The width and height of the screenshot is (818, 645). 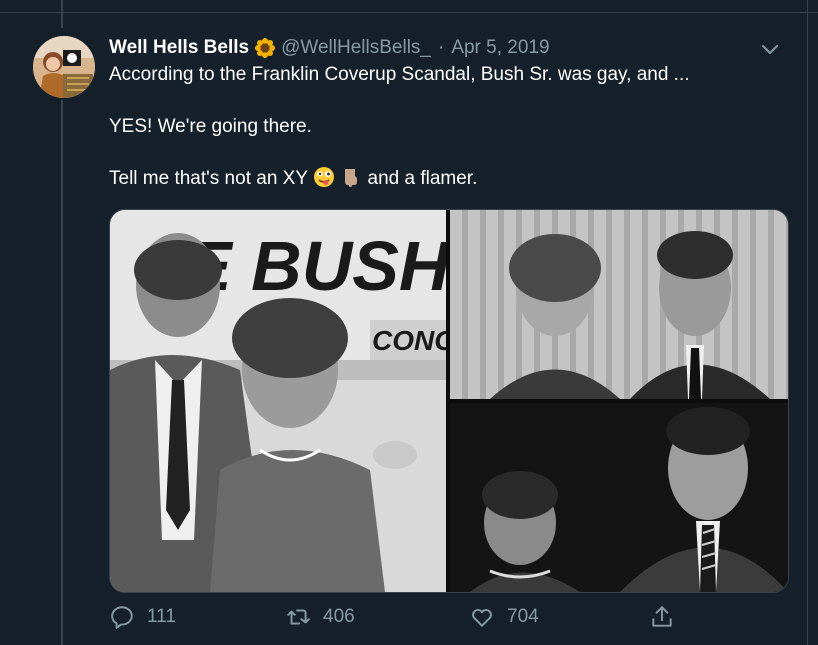 What do you see at coordinates (208, 178) in the screenshot?
I see `tweet-line-part: Tell me that's not an XY` at bounding box center [208, 178].